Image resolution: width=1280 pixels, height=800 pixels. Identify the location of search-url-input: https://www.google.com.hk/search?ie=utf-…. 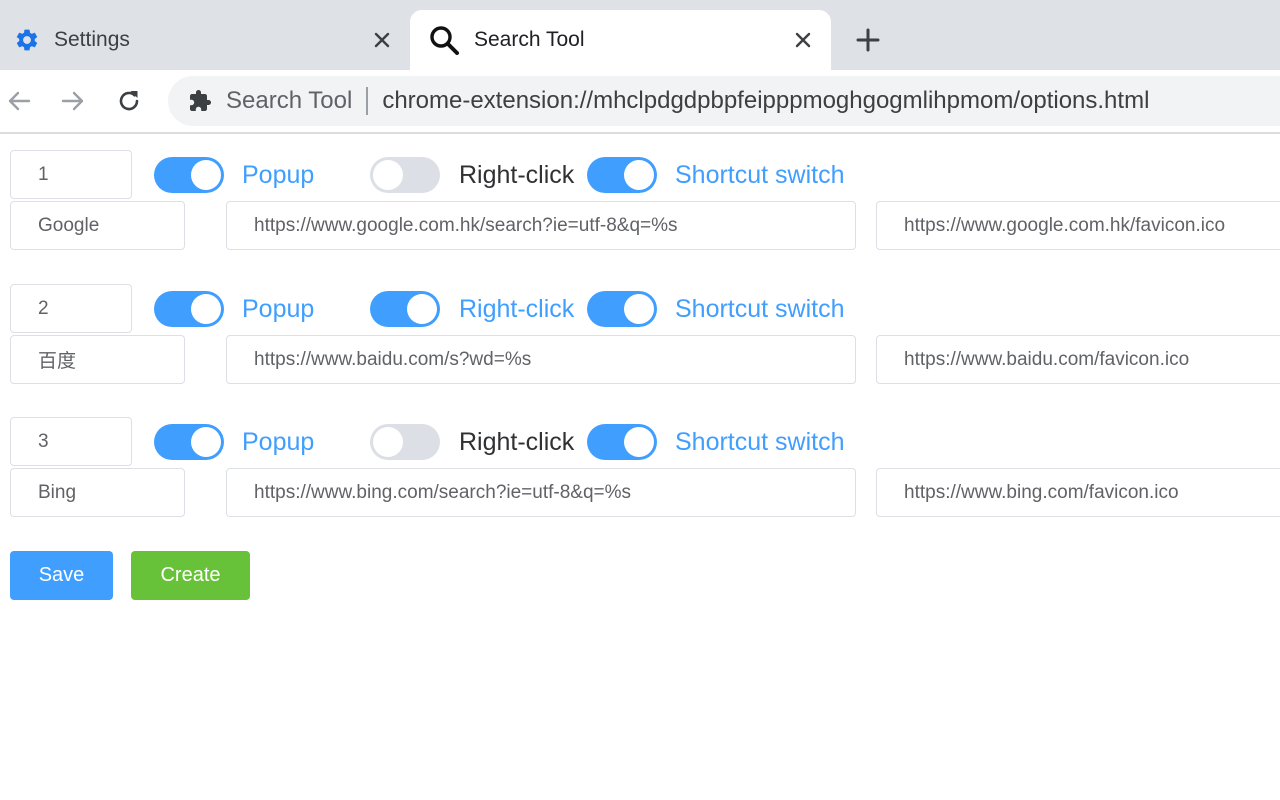
(541, 225).